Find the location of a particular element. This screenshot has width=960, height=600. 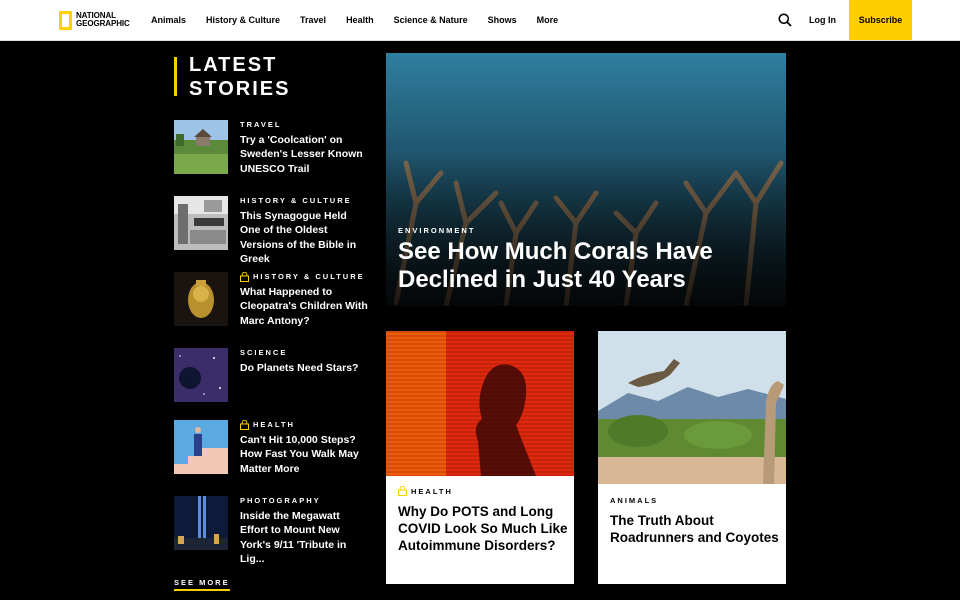

login-link: Log In is located at coordinates (822, 20).